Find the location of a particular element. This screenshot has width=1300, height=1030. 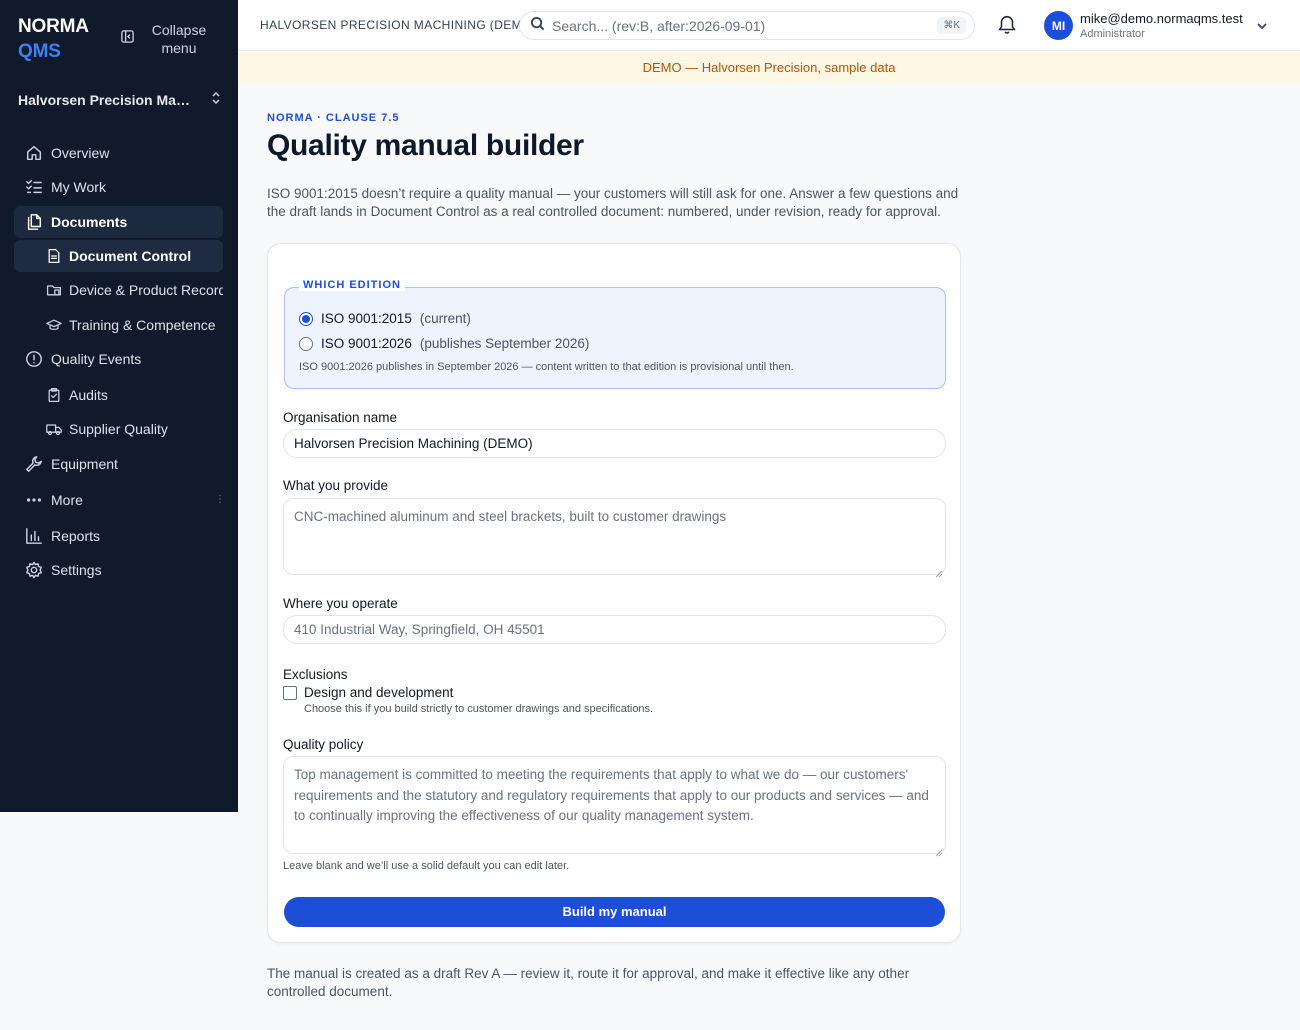

wrench-icon is located at coordinates (34, 464).